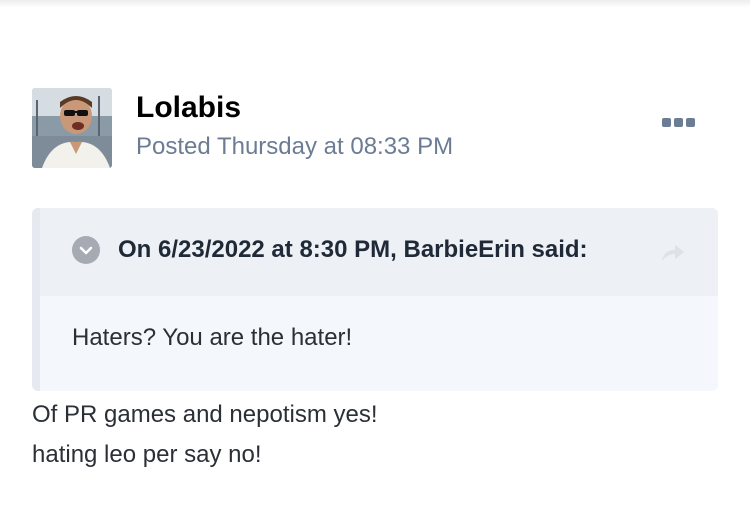 This screenshot has height=521, width=750. Describe the element at coordinates (36, 299) in the screenshot. I see `quote-left-bar` at that location.